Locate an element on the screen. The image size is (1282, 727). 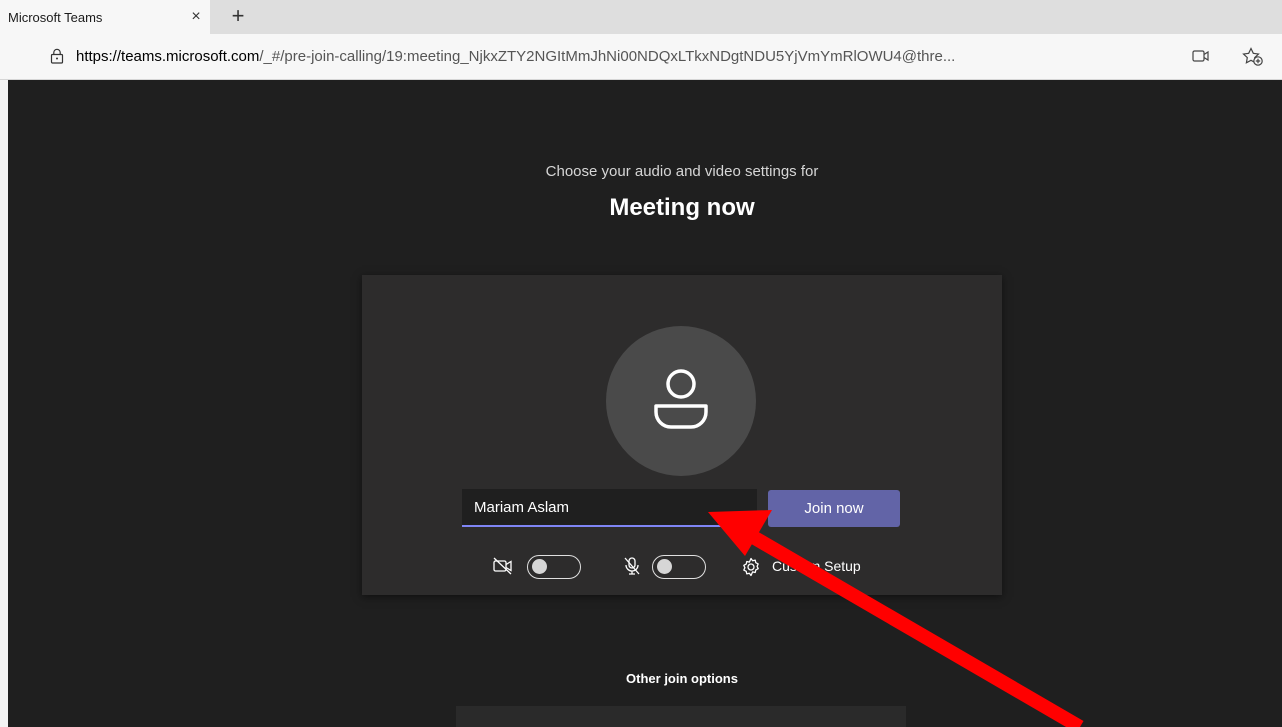
annotation-arrow is located at coordinates (896, 618).